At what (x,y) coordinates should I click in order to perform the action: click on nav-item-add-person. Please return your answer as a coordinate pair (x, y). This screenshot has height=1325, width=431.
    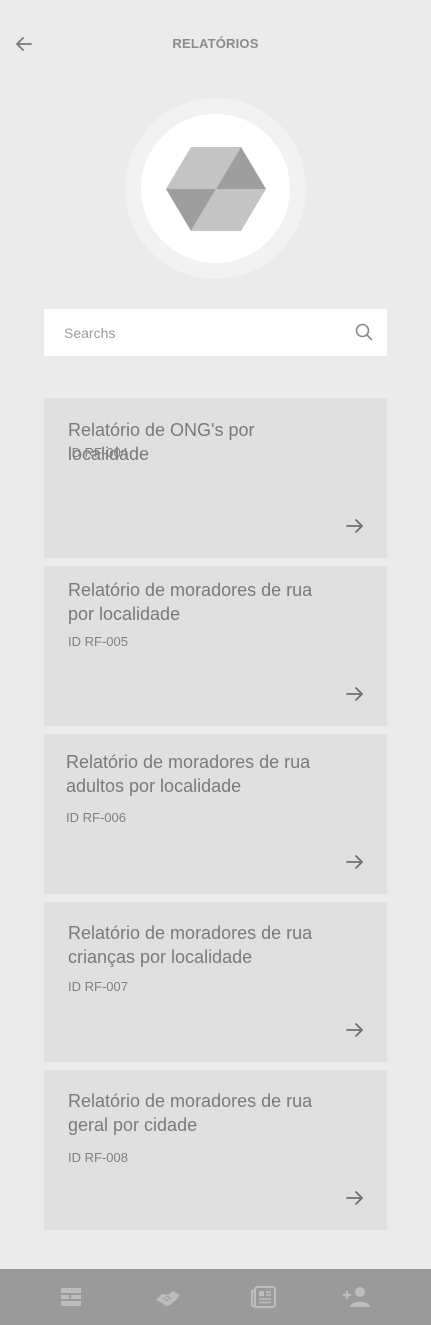
    Looking at the image, I should click on (356, 1297).